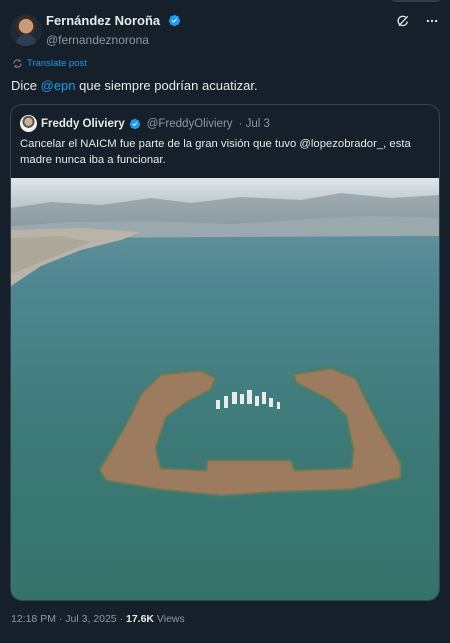 This screenshot has height=643, width=450. What do you see at coordinates (432, 21) in the screenshot?
I see `more-options-icon` at bounding box center [432, 21].